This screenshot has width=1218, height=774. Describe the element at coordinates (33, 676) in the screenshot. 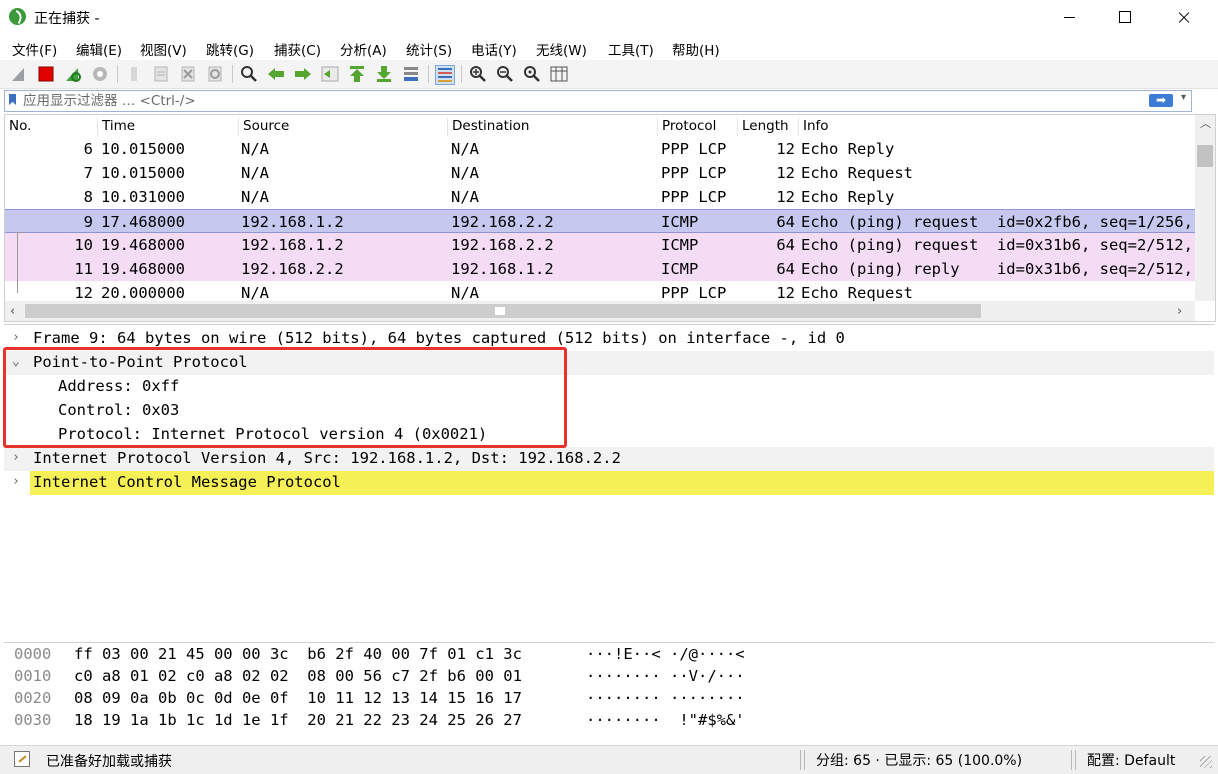

I see `hex-offset: 0010` at that location.